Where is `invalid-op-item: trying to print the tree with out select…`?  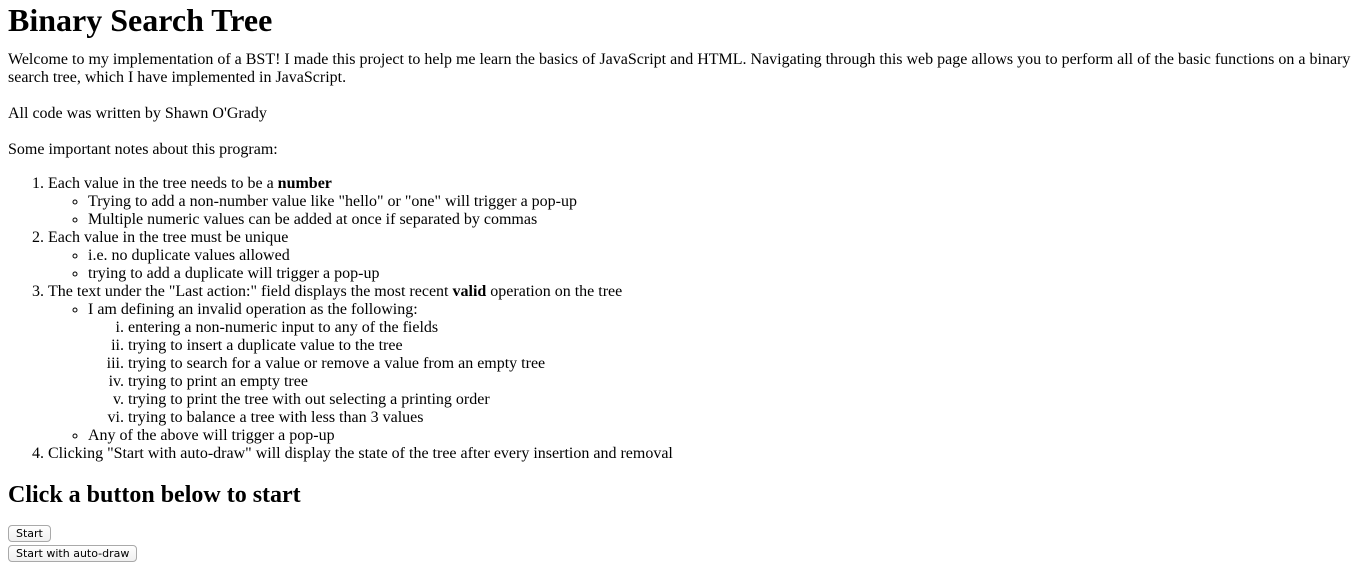
invalid-op-item: trying to print the tree with out select… is located at coordinates (741, 400).